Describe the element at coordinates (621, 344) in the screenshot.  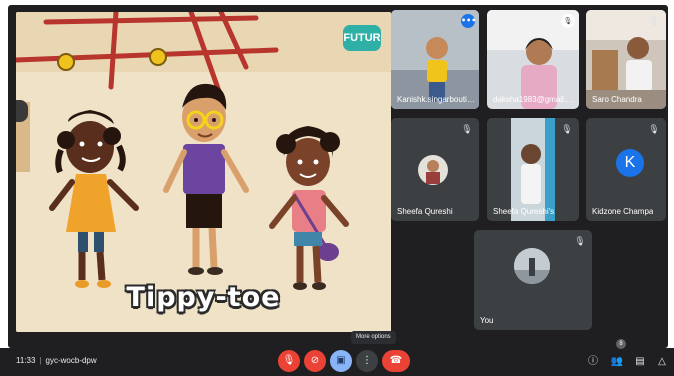
I see `people-count-badge: 8` at that location.